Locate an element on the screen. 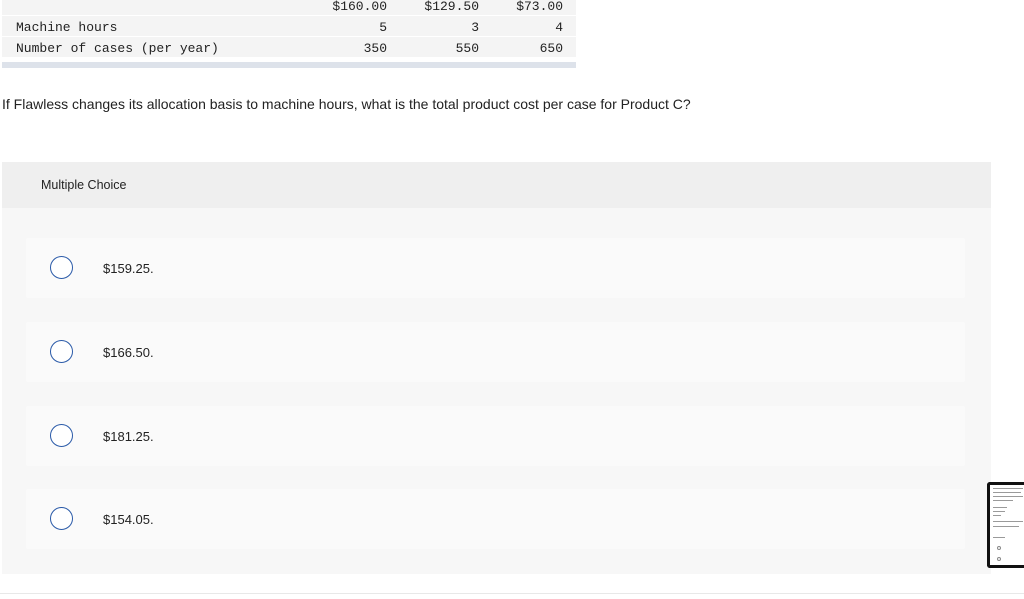 The width and height of the screenshot is (1024, 599). choice-option-1: $159.25. is located at coordinates (495, 268).